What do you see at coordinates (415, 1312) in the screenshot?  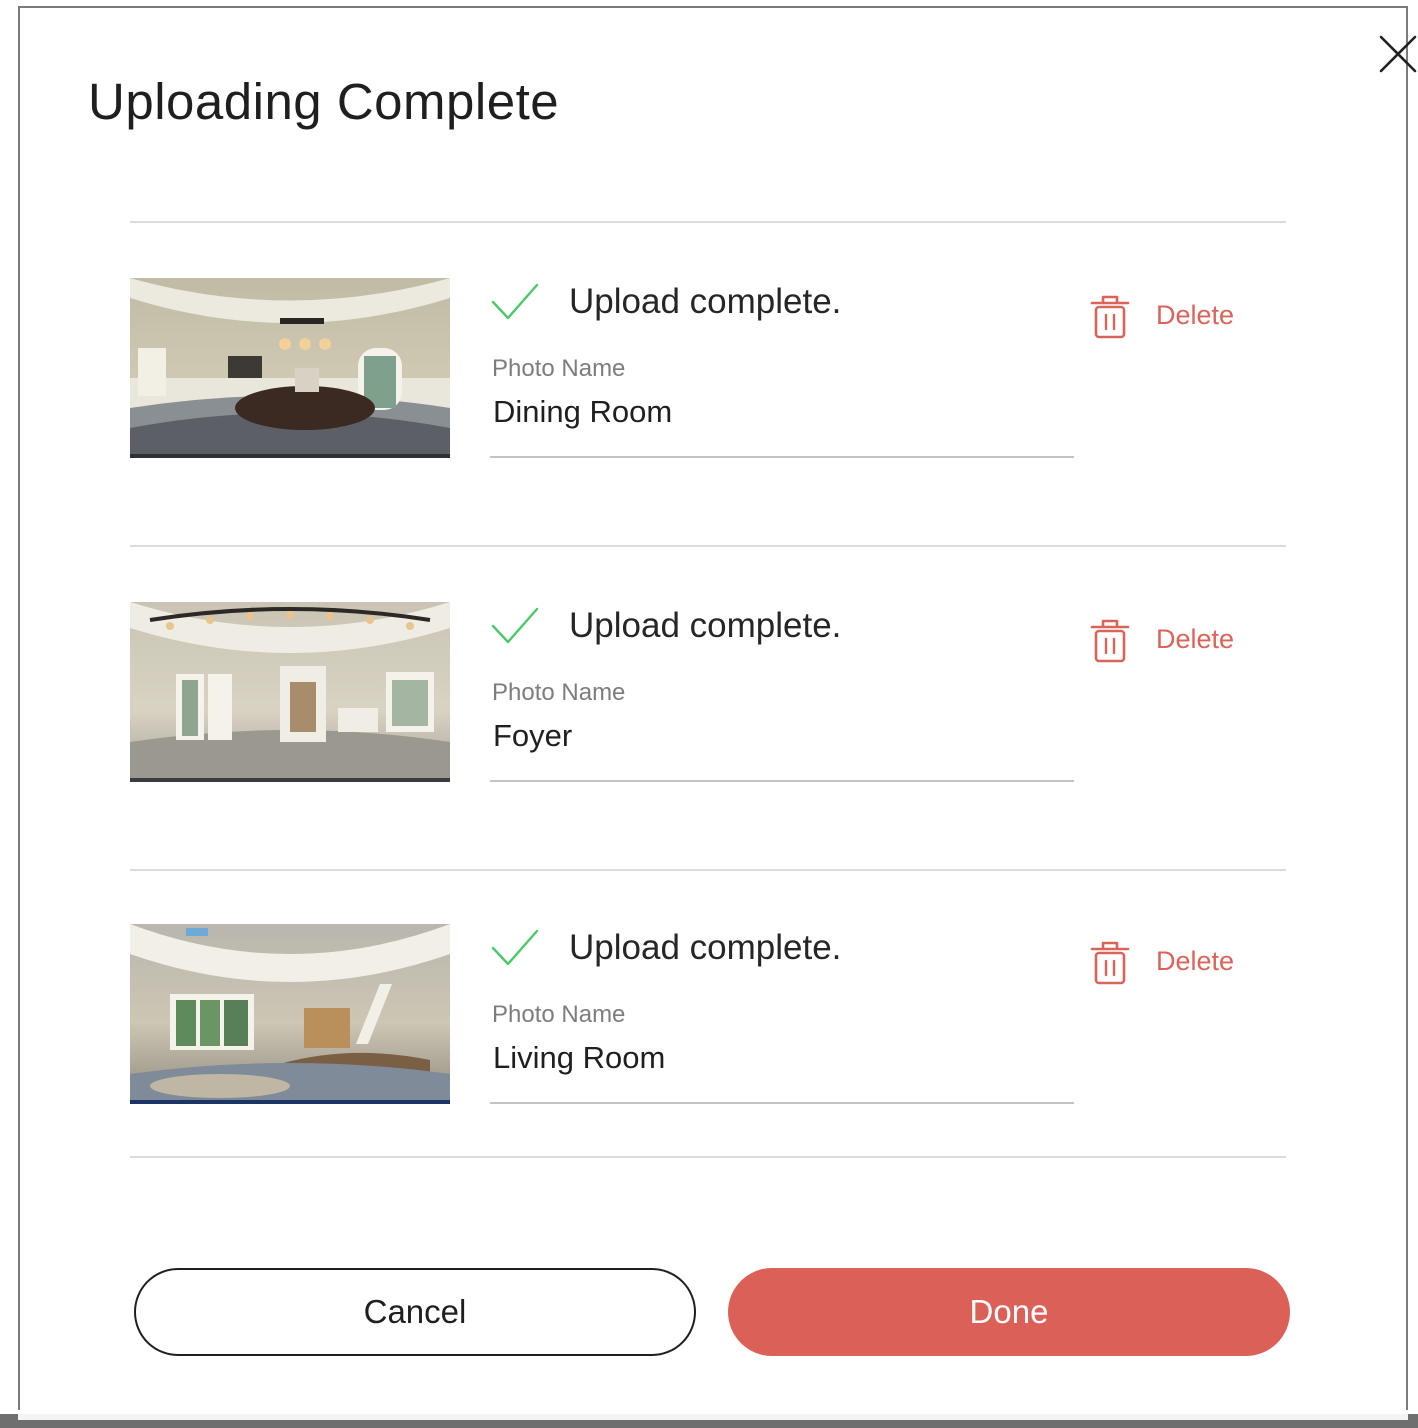 I see `cancel-button: Cancel` at bounding box center [415, 1312].